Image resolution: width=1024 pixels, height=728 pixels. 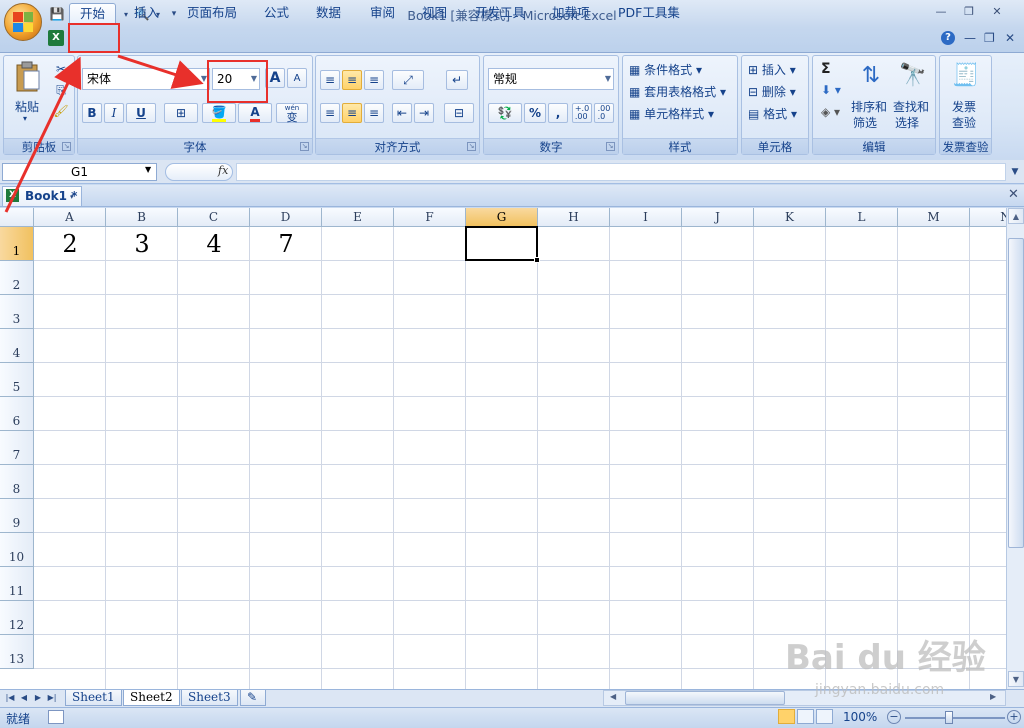 I want to click on tab-data: 数据, so click(x=328, y=13).